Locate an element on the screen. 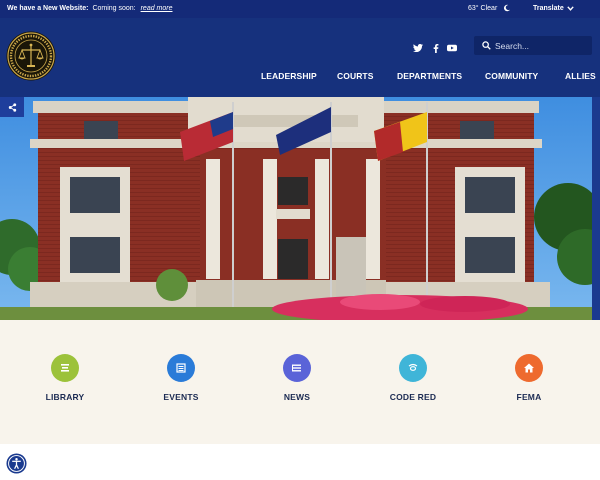  weather-condition: Clear is located at coordinates (489, 8).